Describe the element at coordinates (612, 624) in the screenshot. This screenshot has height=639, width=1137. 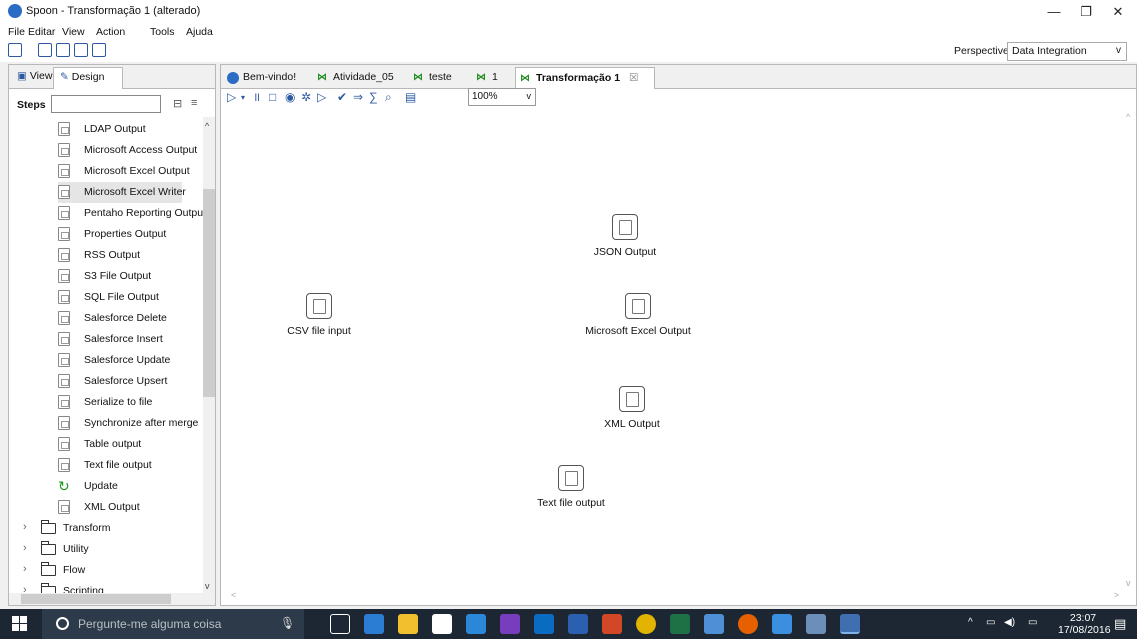
I see `powerpoint-icon` at that location.